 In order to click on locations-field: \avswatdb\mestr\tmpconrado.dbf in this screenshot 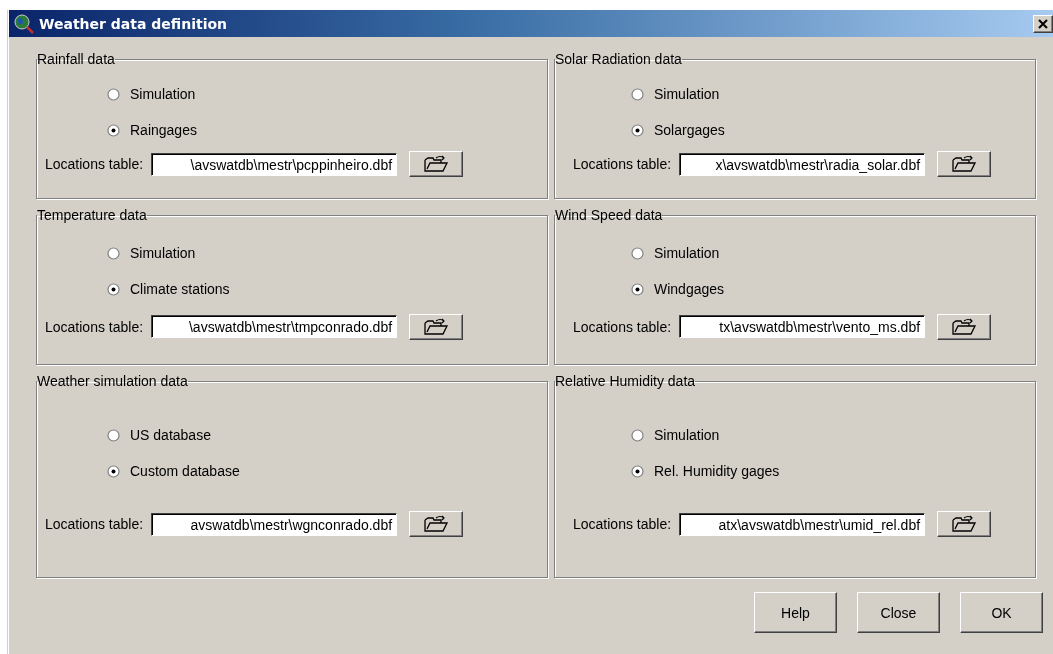, I will do `click(274, 327)`.